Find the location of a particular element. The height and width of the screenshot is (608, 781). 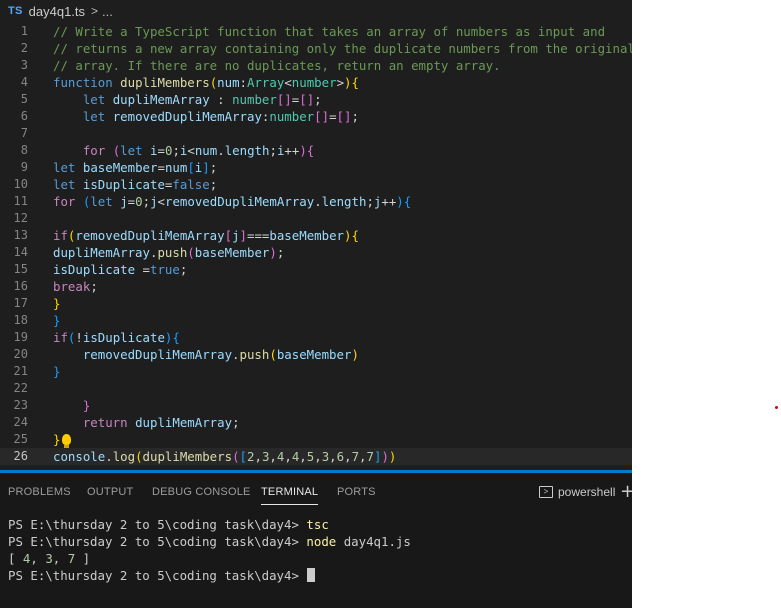

code-line: 6 let removedDupliMemArray:number[]=[]; is located at coordinates (316, 116).